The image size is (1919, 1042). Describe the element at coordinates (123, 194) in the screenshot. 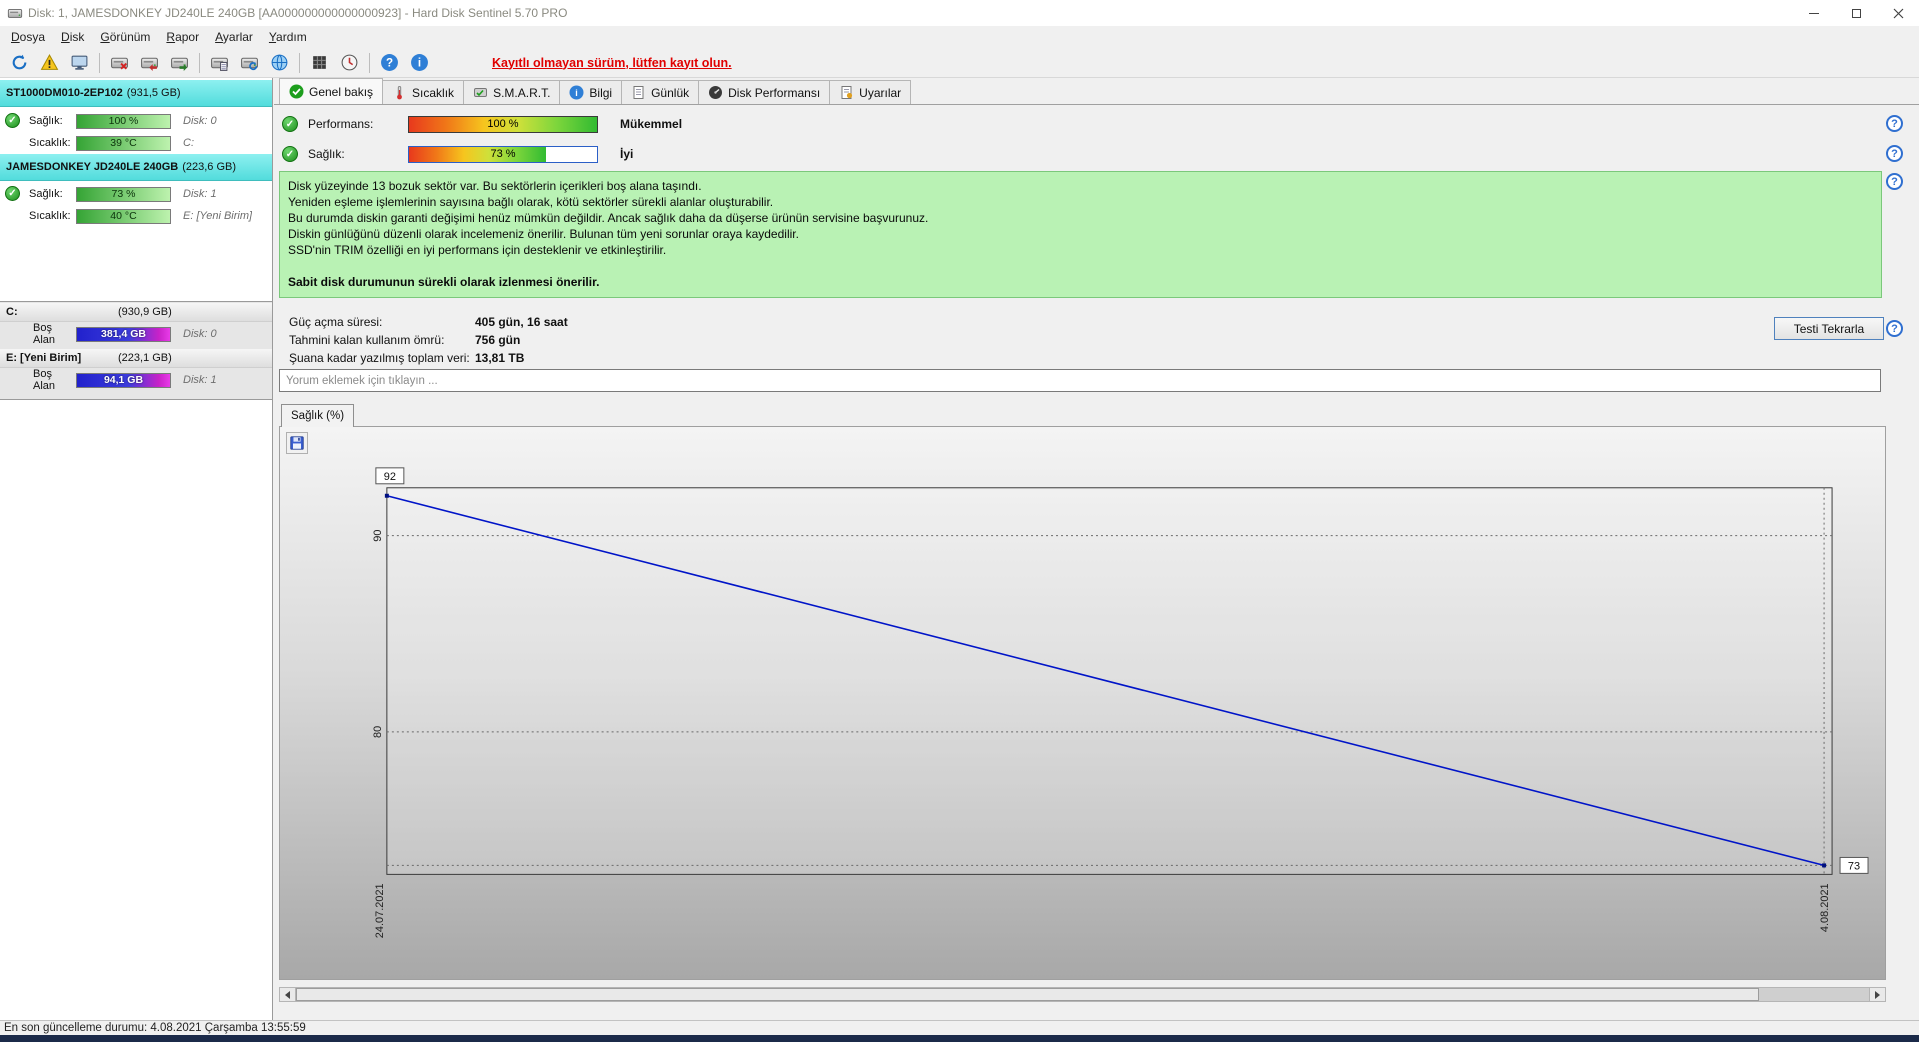

I see `health-value: 73 %` at that location.